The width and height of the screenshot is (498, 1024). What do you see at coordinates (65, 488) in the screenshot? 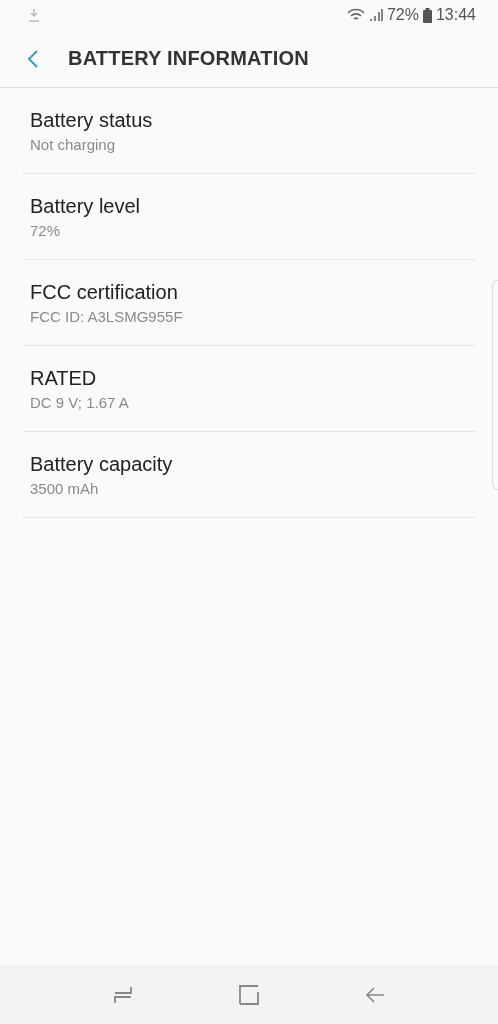
I see `row-value: 3500 mAh` at bounding box center [65, 488].